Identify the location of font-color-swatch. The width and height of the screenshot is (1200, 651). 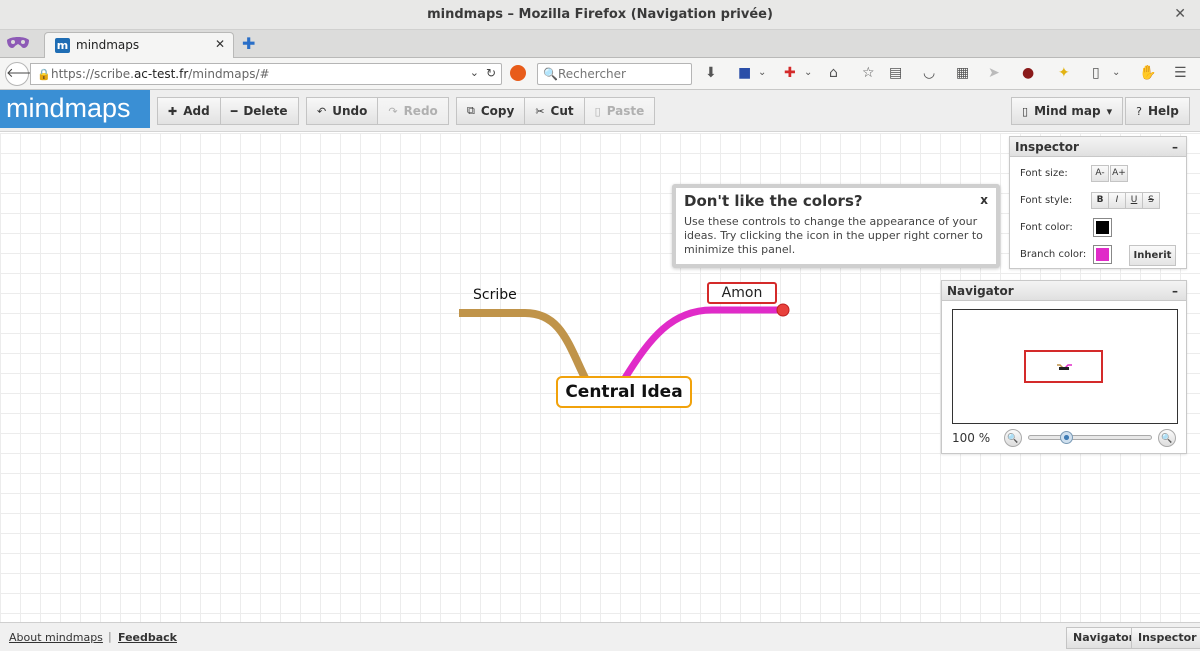
(1102, 227).